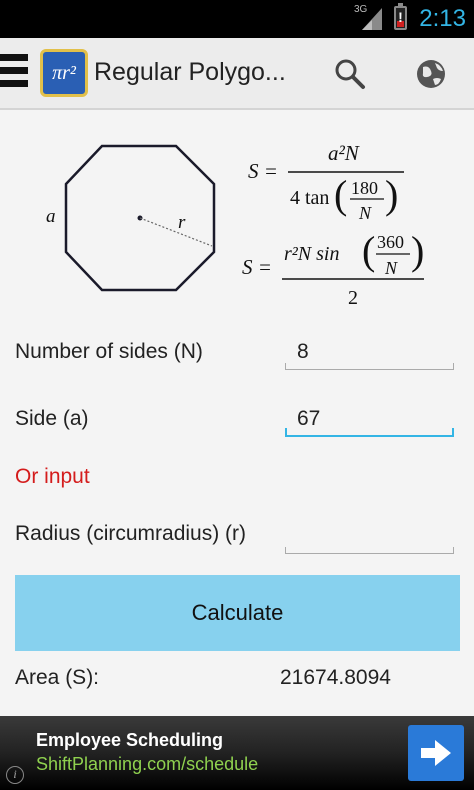  What do you see at coordinates (237, 613) in the screenshot?
I see `calculate-button: Calculate` at bounding box center [237, 613].